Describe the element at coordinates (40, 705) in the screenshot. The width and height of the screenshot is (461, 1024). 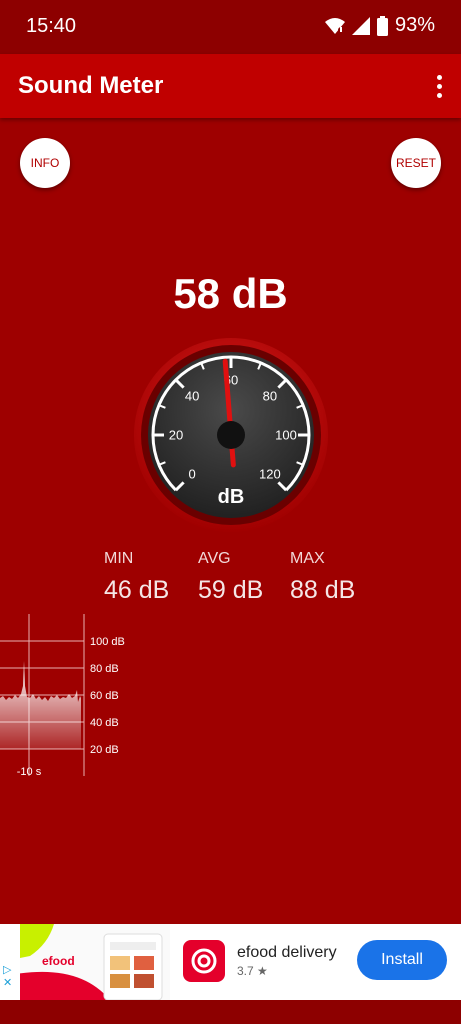
I see `history-level-area` at that location.